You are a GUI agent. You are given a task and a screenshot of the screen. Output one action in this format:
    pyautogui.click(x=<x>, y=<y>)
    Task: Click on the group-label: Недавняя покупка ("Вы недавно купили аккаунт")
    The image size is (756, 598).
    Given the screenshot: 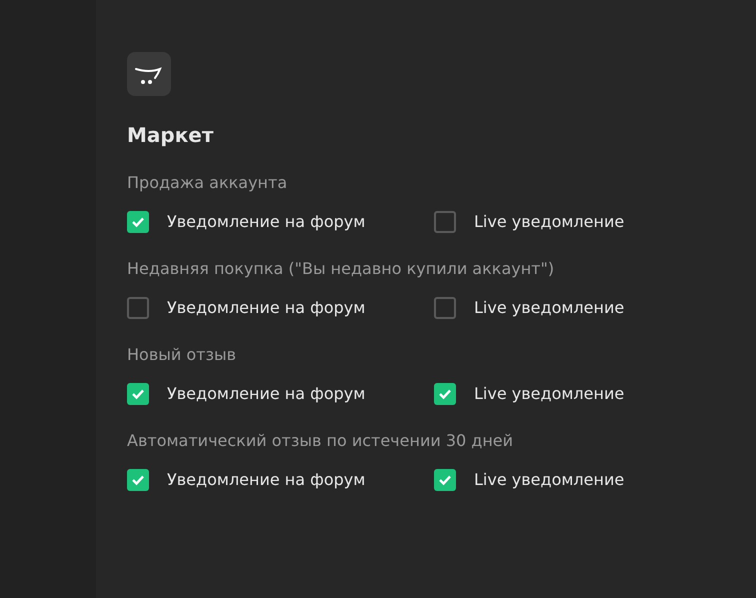 What is the action you would take?
    pyautogui.click(x=341, y=269)
    